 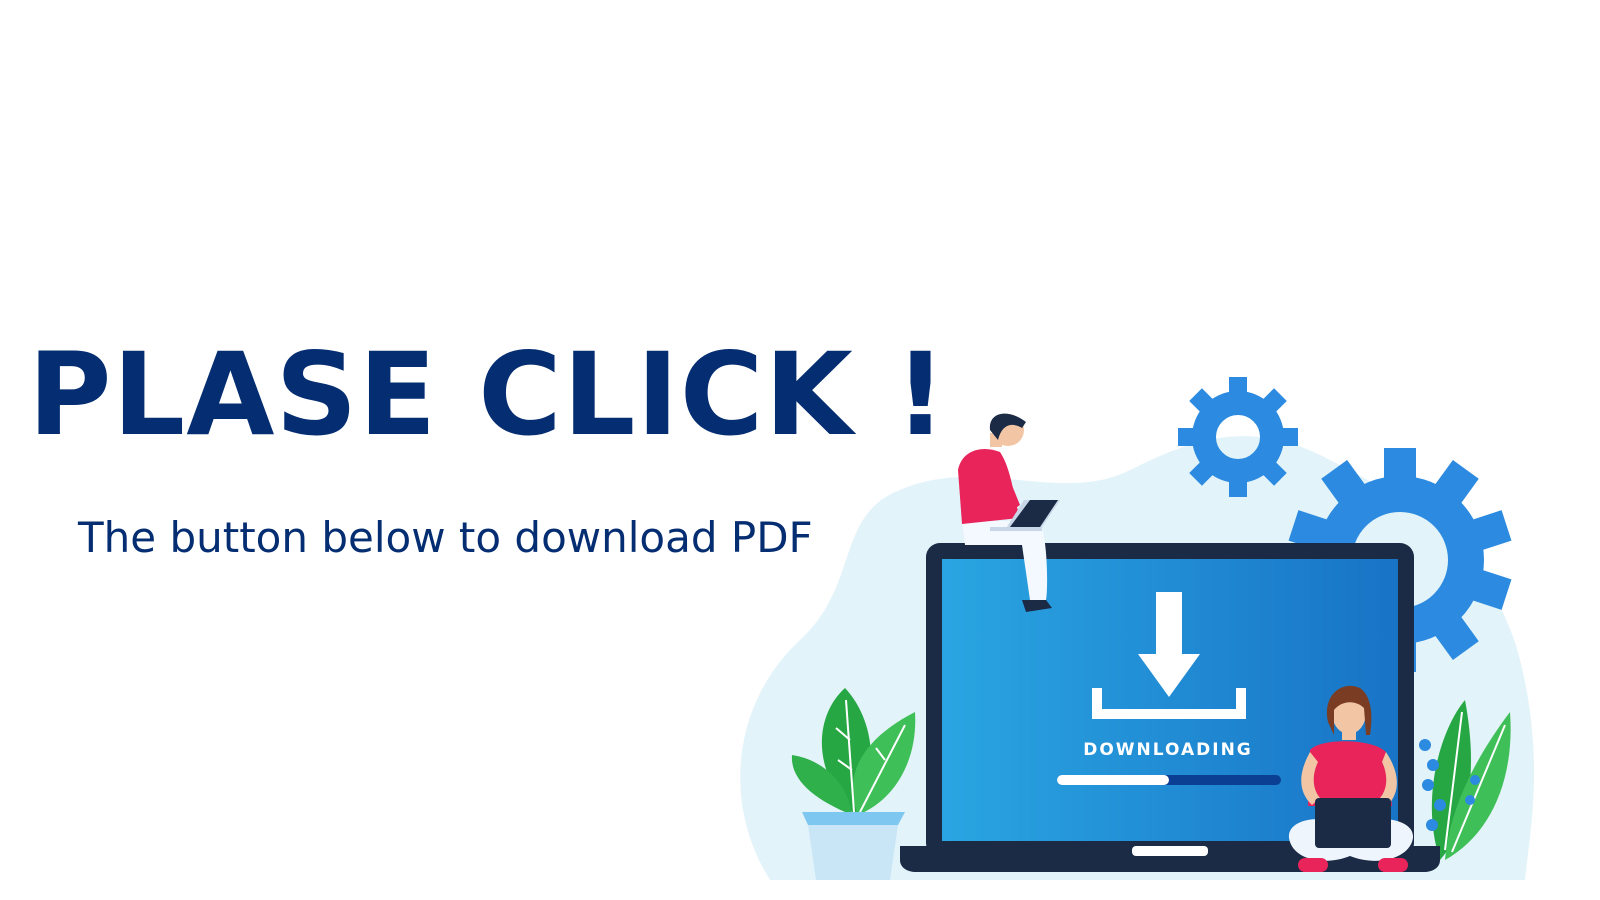 What do you see at coordinates (1113, 780) in the screenshot?
I see `progress-fill` at bounding box center [1113, 780].